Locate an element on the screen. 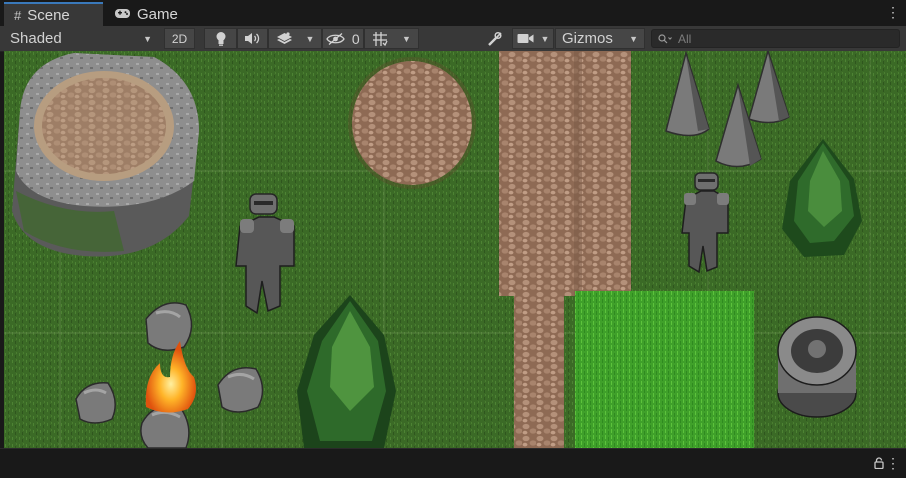  audio-toggle is located at coordinates (252, 38).